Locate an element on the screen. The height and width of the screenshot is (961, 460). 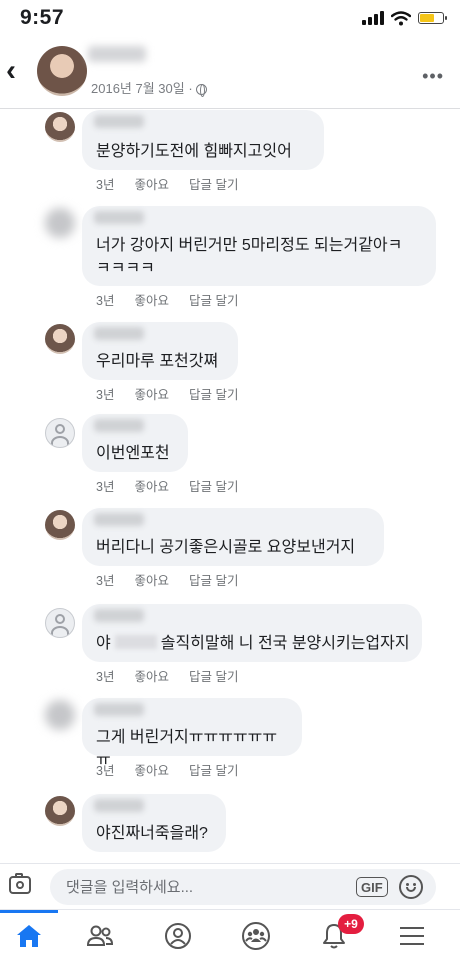
battery-icon is located at coordinates (432, 18).